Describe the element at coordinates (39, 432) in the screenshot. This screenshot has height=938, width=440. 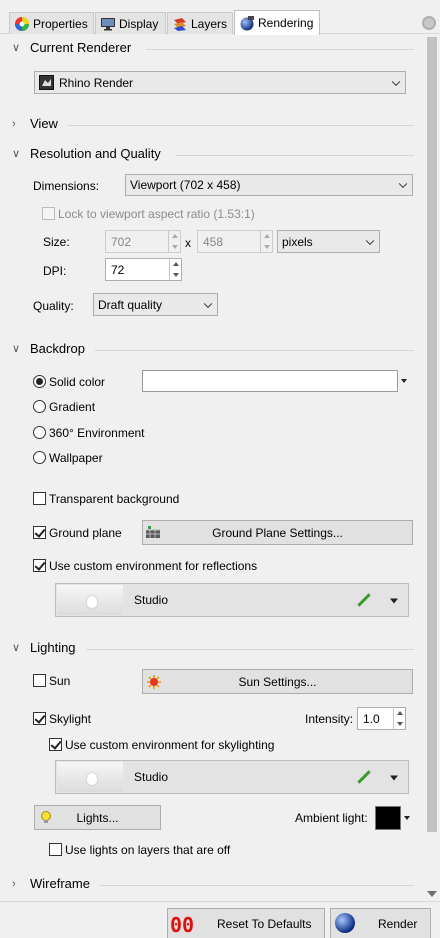
I see `radio-360-environment` at that location.